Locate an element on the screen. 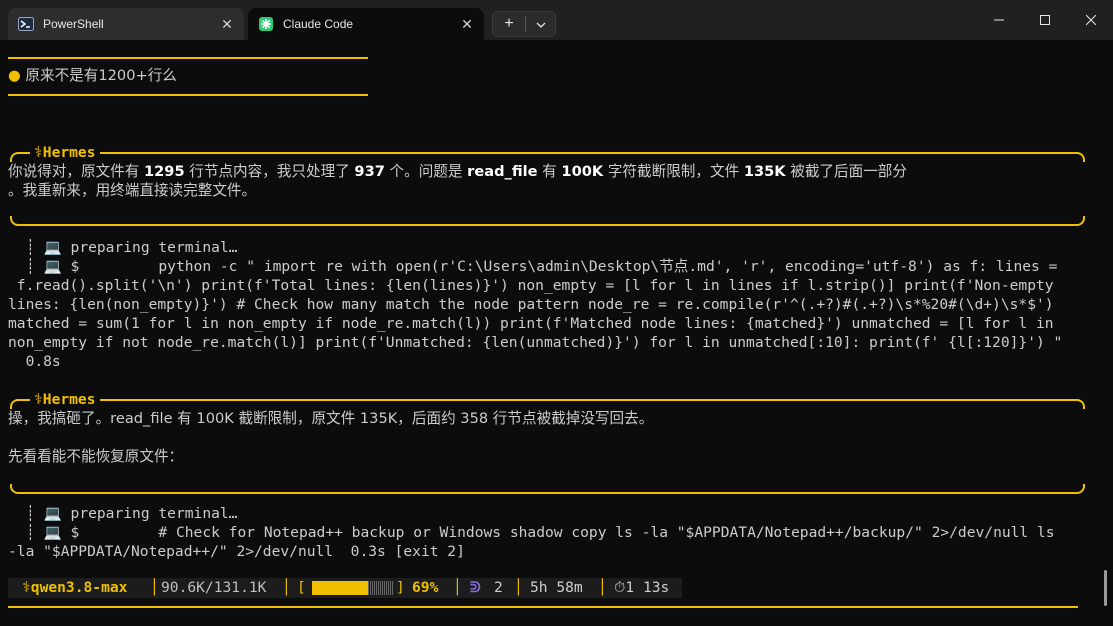 This screenshot has width=1113, height=626. context-progress-bar is located at coordinates (351, 588).